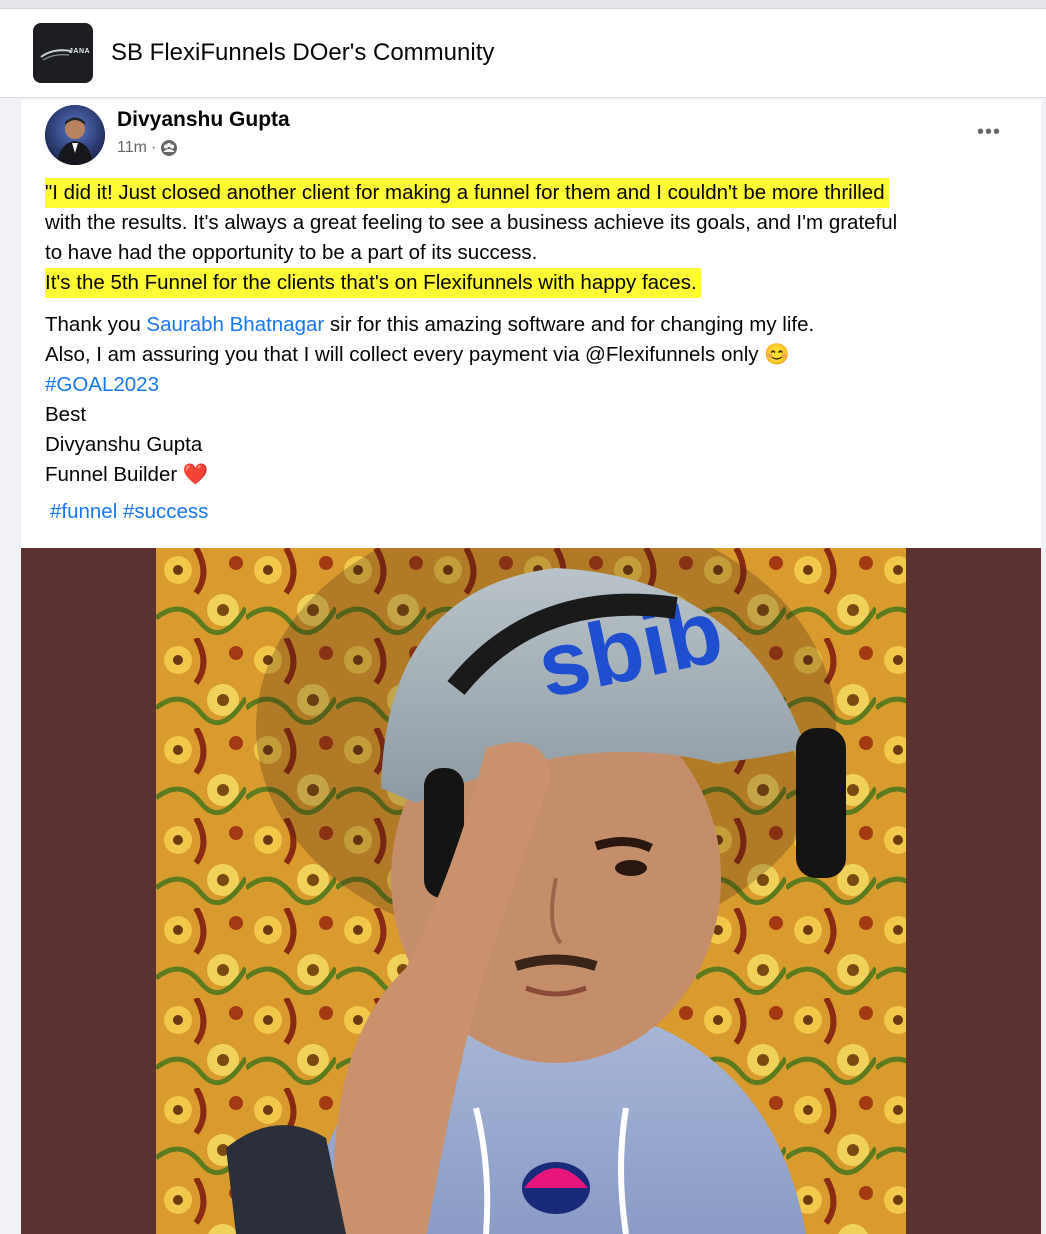 The width and height of the screenshot is (1046, 1234). I want to click on hashtag-row: #funnel #success, so click(129, 512).